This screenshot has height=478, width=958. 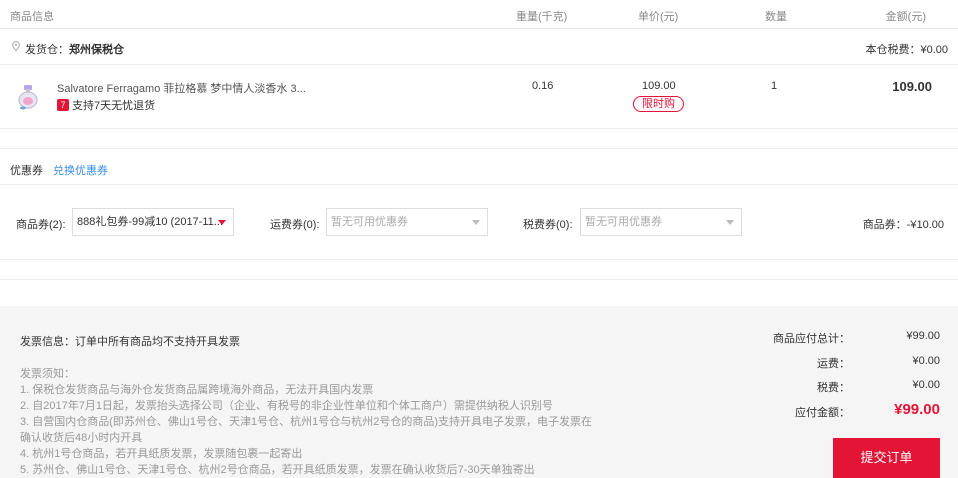 I want to click on exchange-coupon-link: 兑换优惠券, so click(x=80, y=170).